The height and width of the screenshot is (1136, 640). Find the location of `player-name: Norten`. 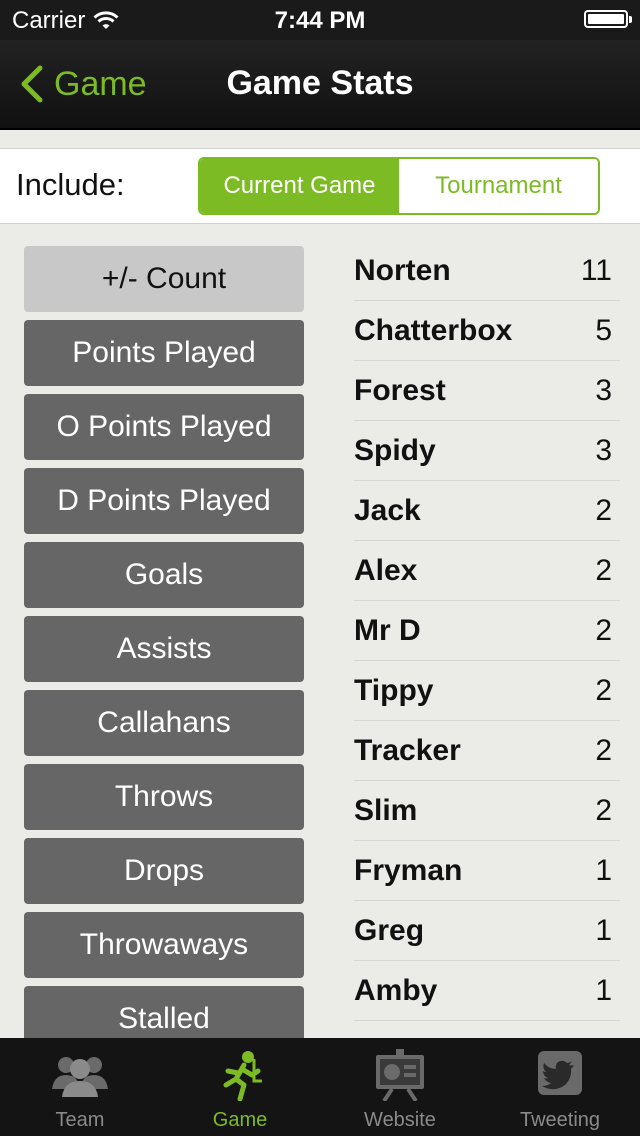

player-name: Norten is located at coordinates (402, 270).